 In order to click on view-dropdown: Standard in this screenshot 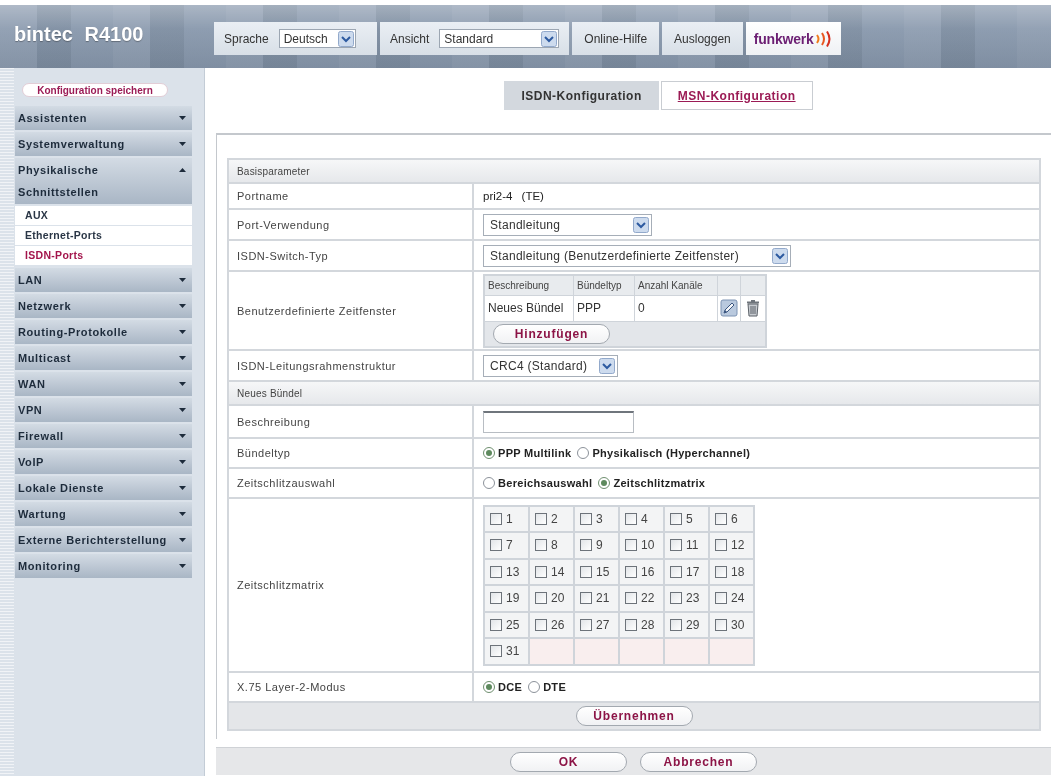, I will do `click(499, 38)`.